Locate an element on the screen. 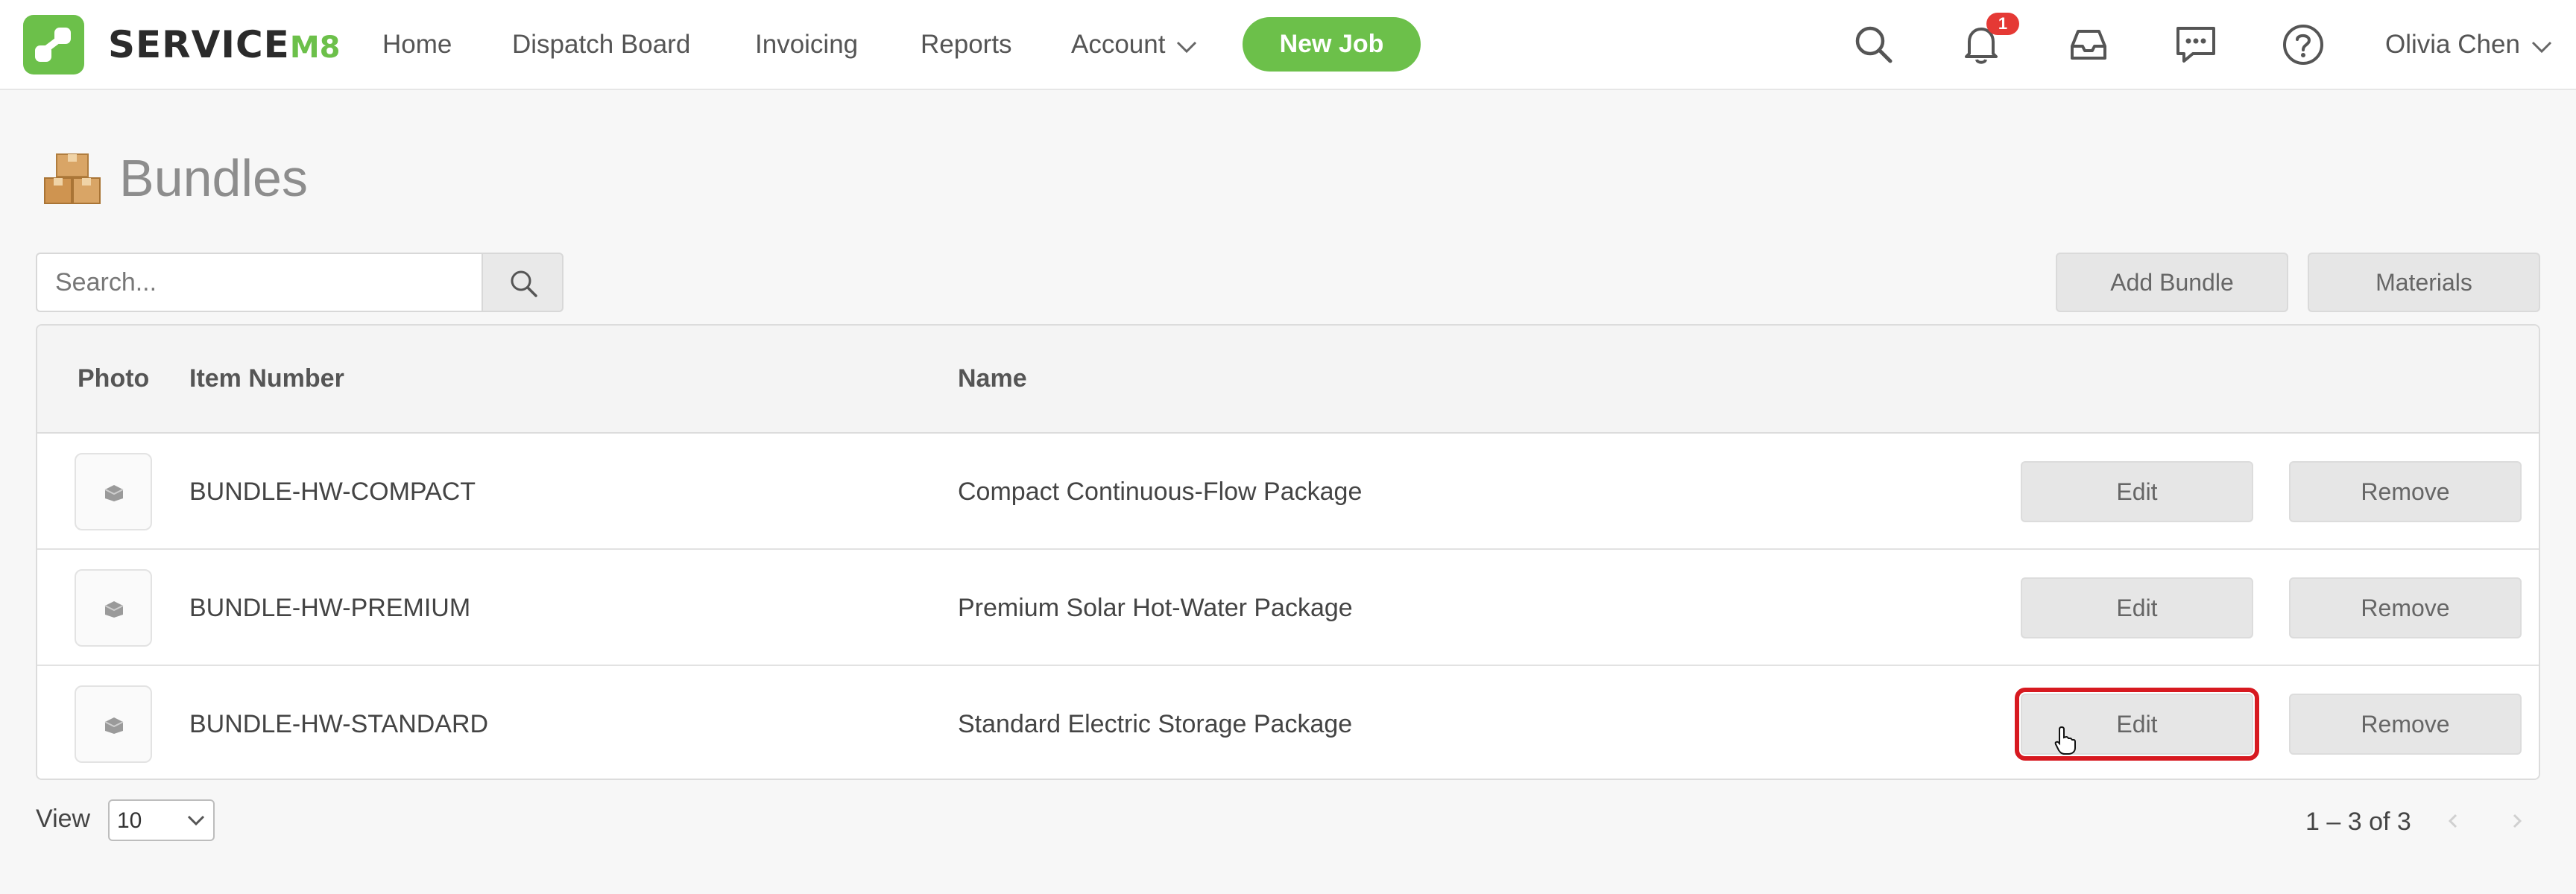 The width and height of the screenshot is (2576, 894). nav-home: Home is located at coordinates (417, 44).